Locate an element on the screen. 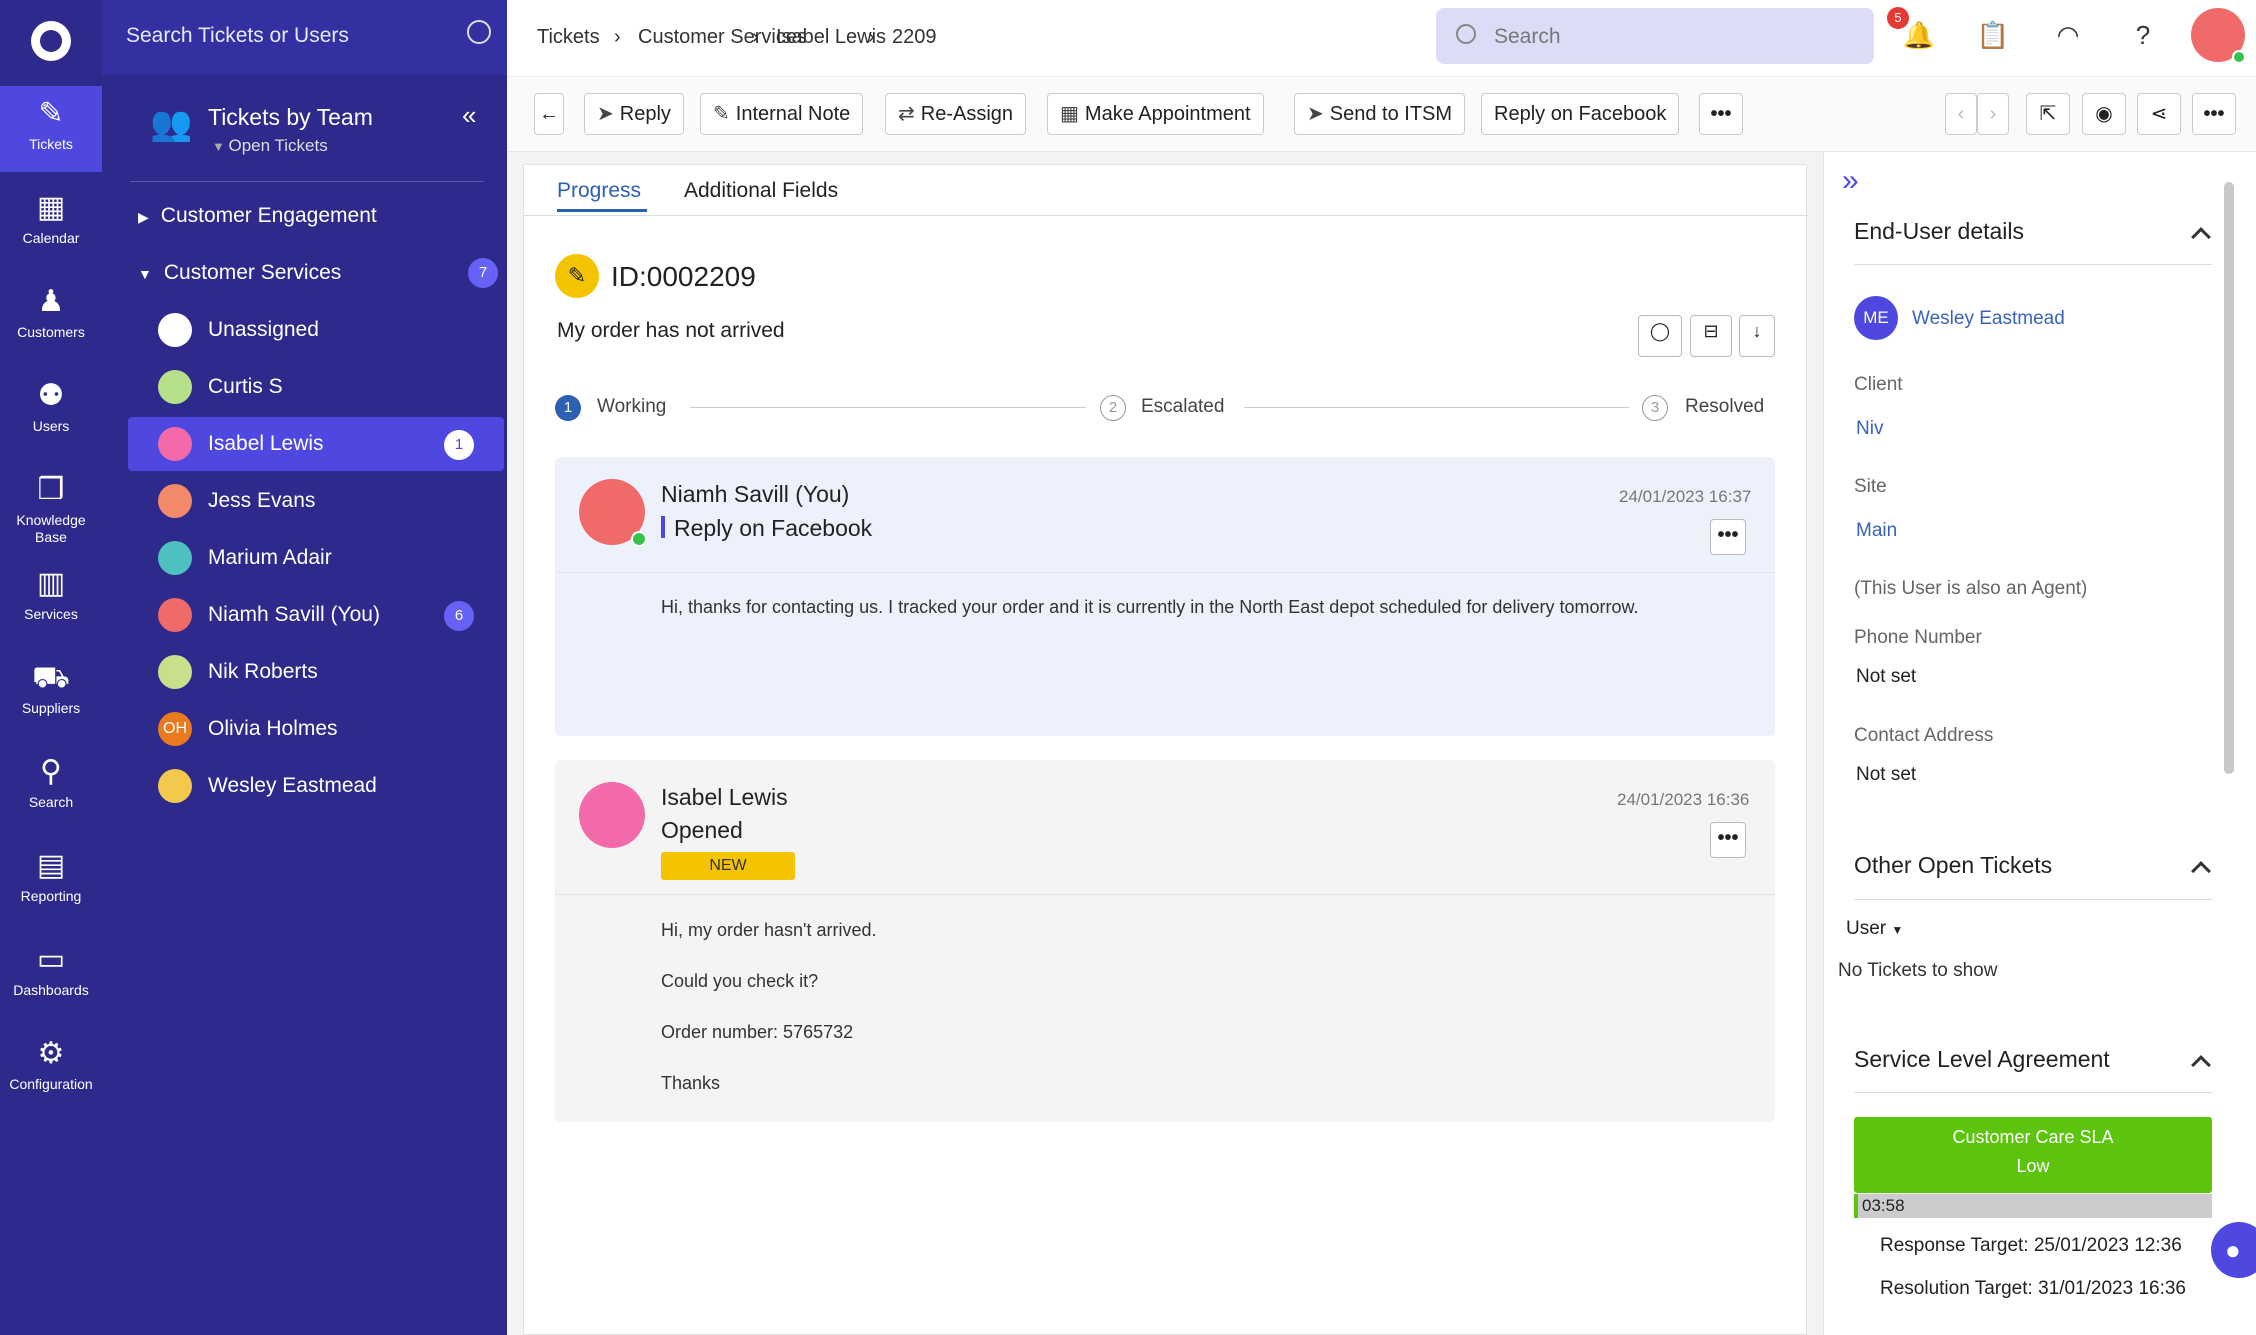 The image size is (2256, 1335). rail-item-calendar: ▦ Calendar is located at coordinates (51, 224).